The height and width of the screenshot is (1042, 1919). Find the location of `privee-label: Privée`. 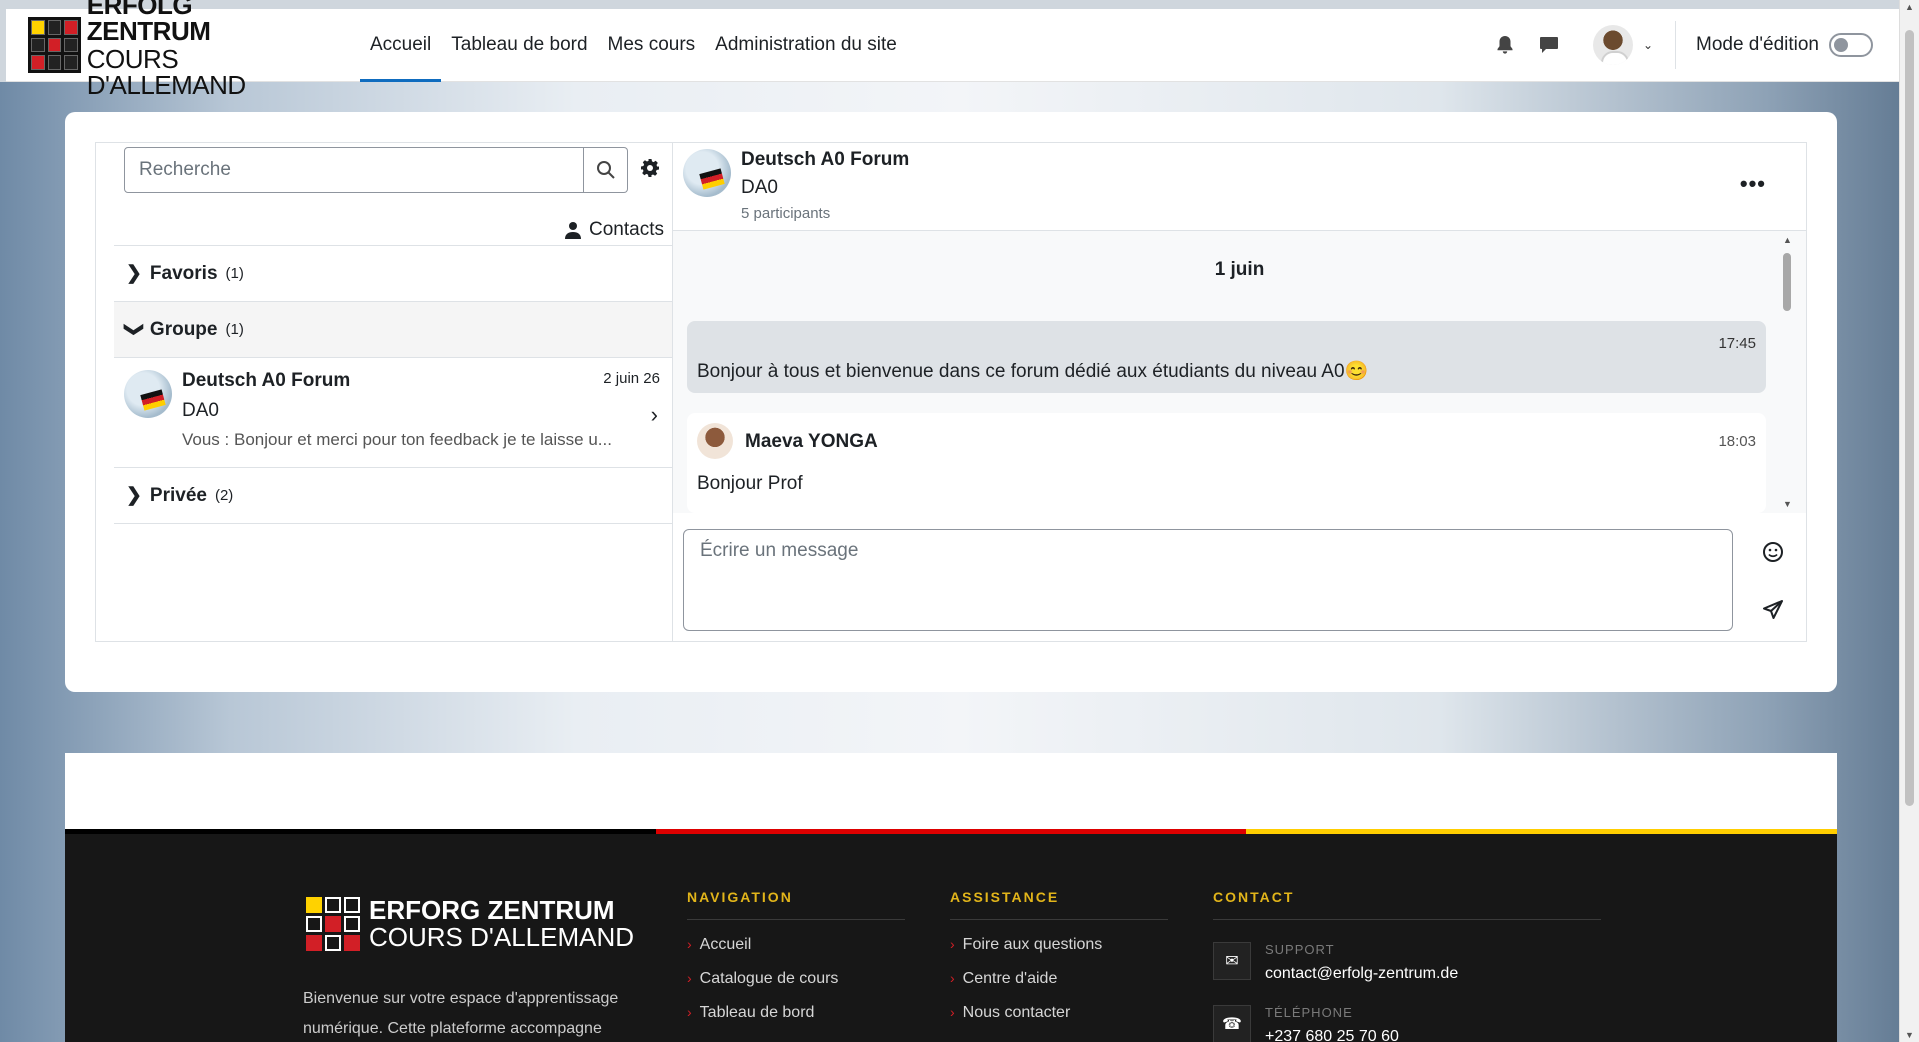

privee-label: Privée is located at coordinates (178, 495).